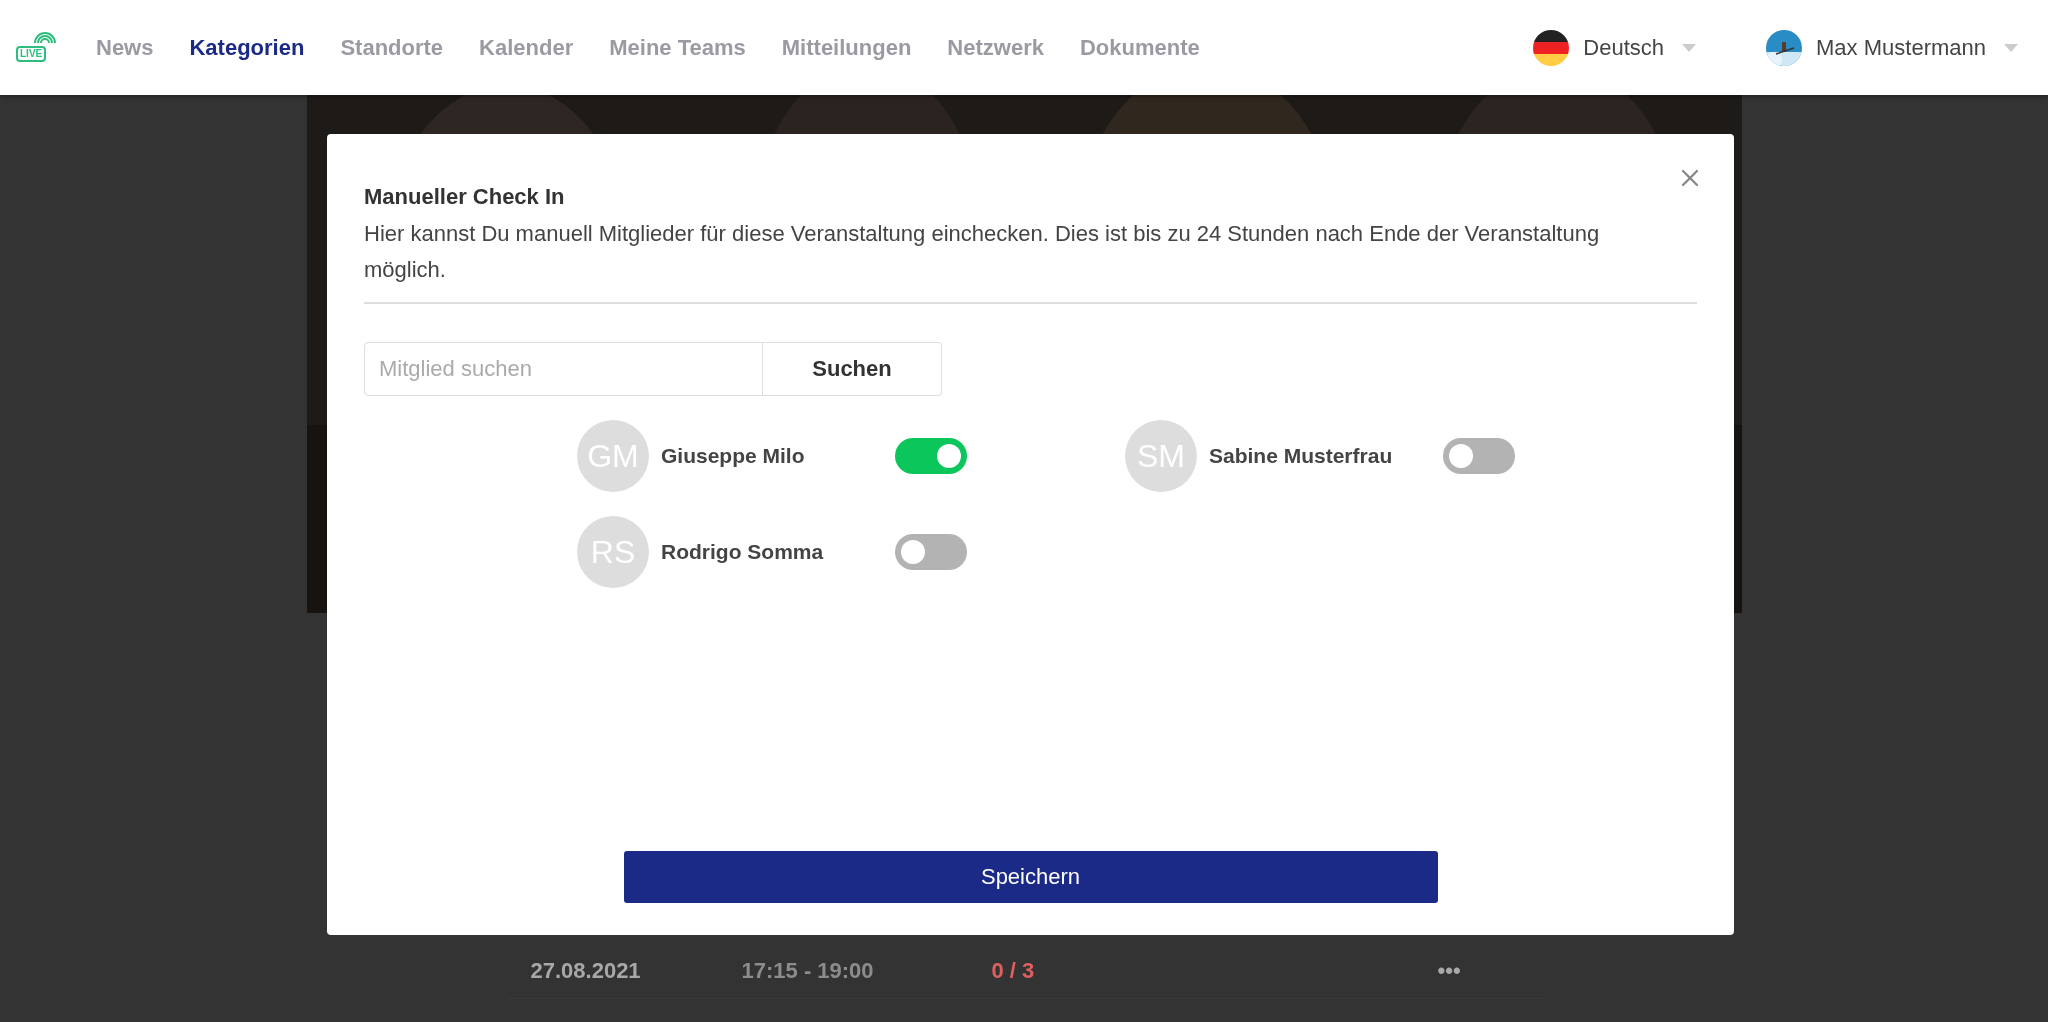  I want to click on member-name: Giuseppe Milo, so click(733, 456).